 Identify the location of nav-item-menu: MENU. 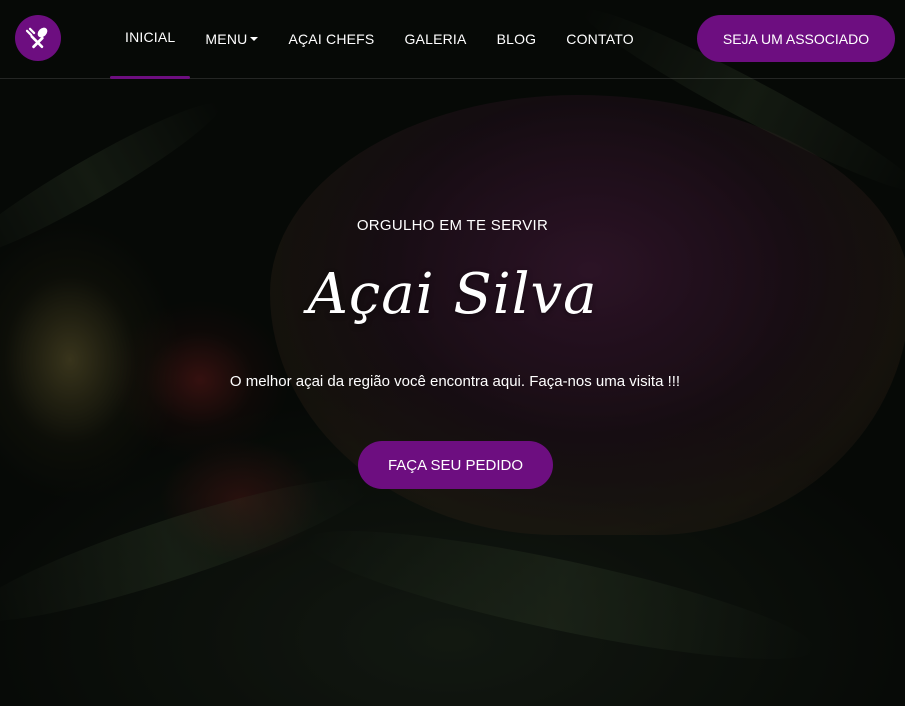
(231, 39).